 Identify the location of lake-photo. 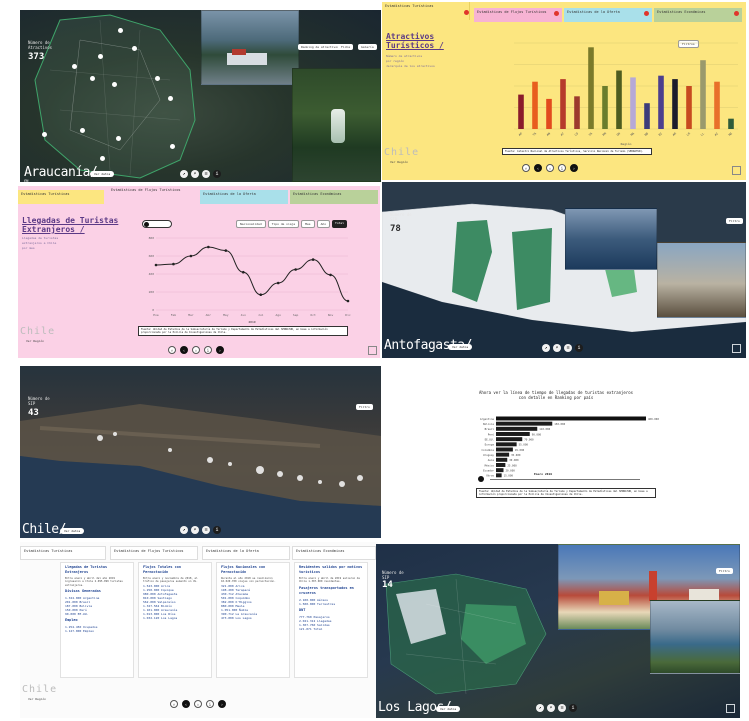
(695, 637).